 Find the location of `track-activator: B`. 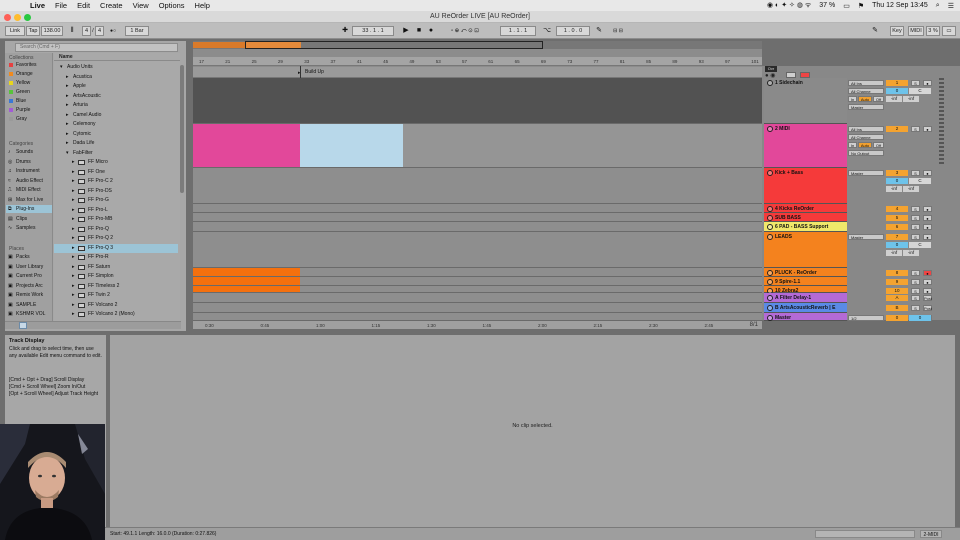

track-activator: B is located at coordinates (897, 308).